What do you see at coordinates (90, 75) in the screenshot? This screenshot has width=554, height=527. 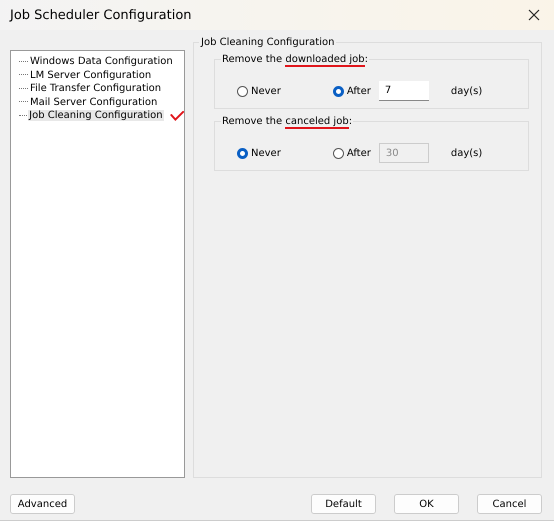 I see `tree-item: LM Server Configuration` at bounding box center [90, 75].